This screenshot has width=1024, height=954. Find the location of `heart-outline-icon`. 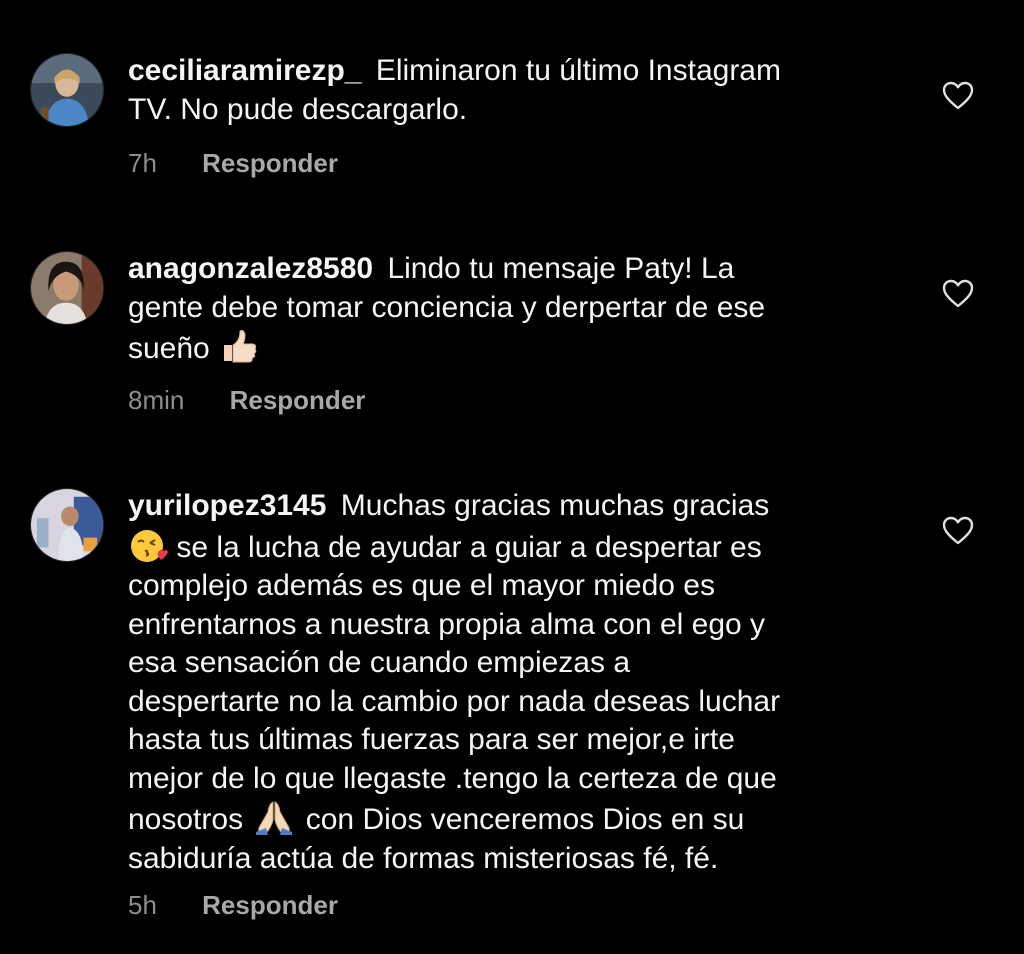

heart-outline-icon is located at coordinates (958, 531).